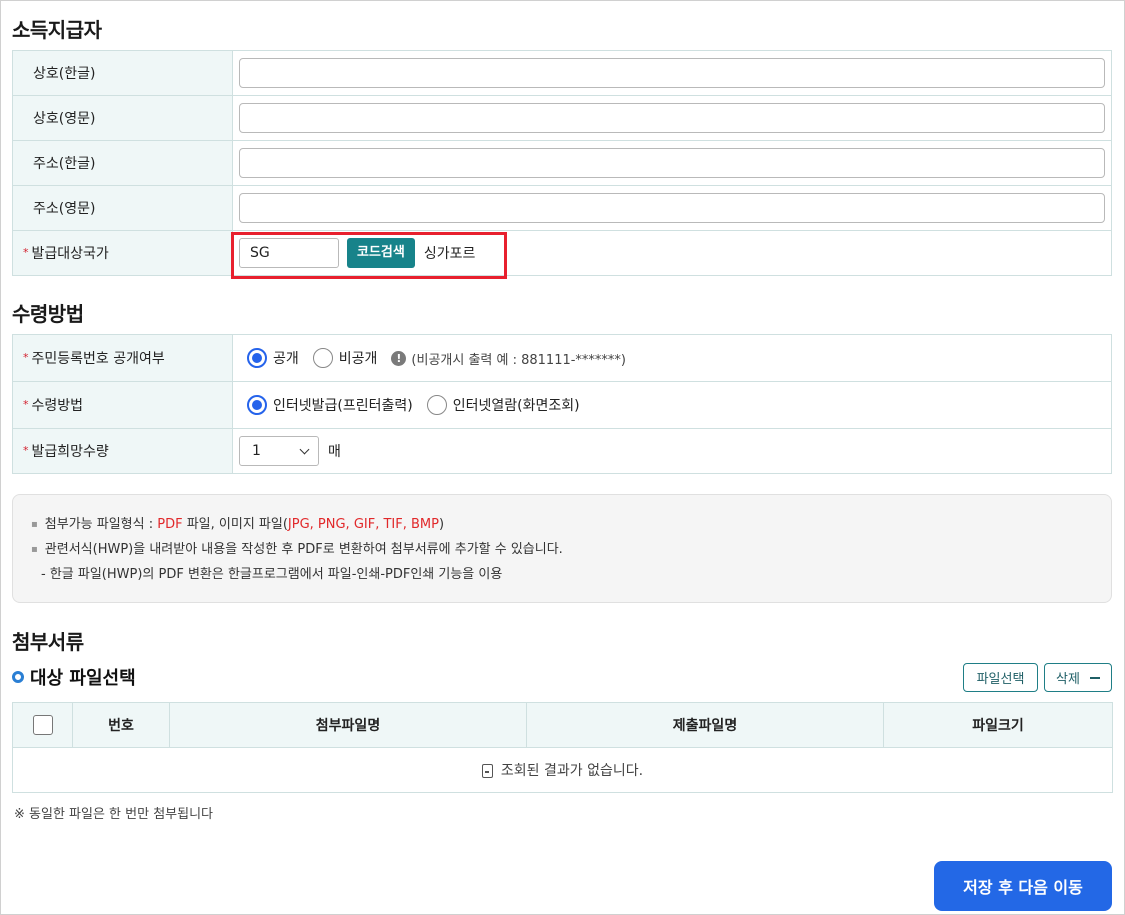 The height and width of the screenshot is (915, 1125). I want to click on target-country-label: 발급대상국가, so click(70, 254).